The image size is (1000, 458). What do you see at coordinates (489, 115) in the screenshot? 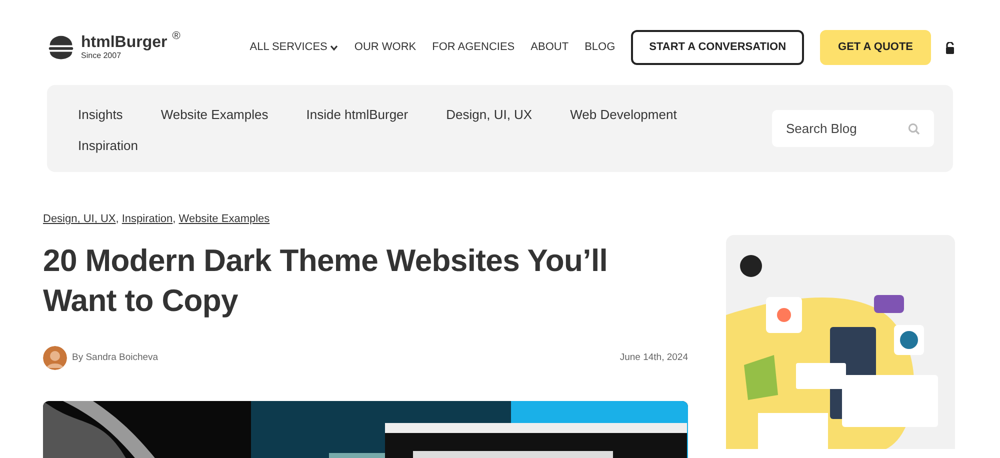
I see `category-link: Design, UI, UX` at bounding box center [489, 115].